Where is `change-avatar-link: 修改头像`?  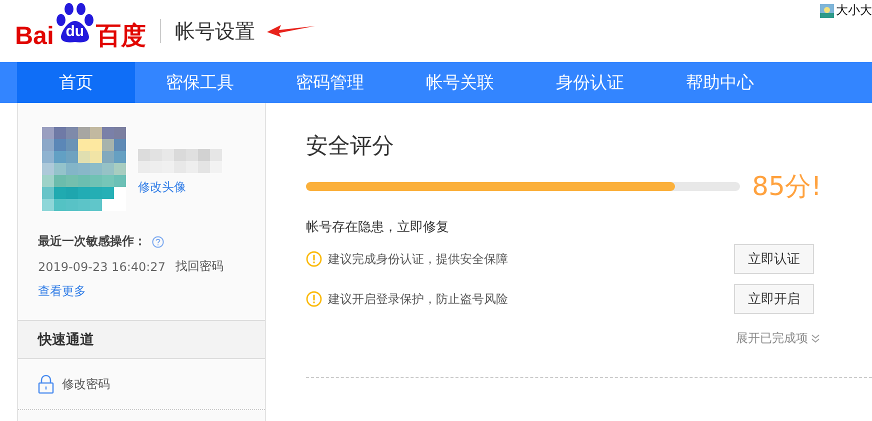 change-avatar-link: 修改头像 is located at coordinates (180, 187).